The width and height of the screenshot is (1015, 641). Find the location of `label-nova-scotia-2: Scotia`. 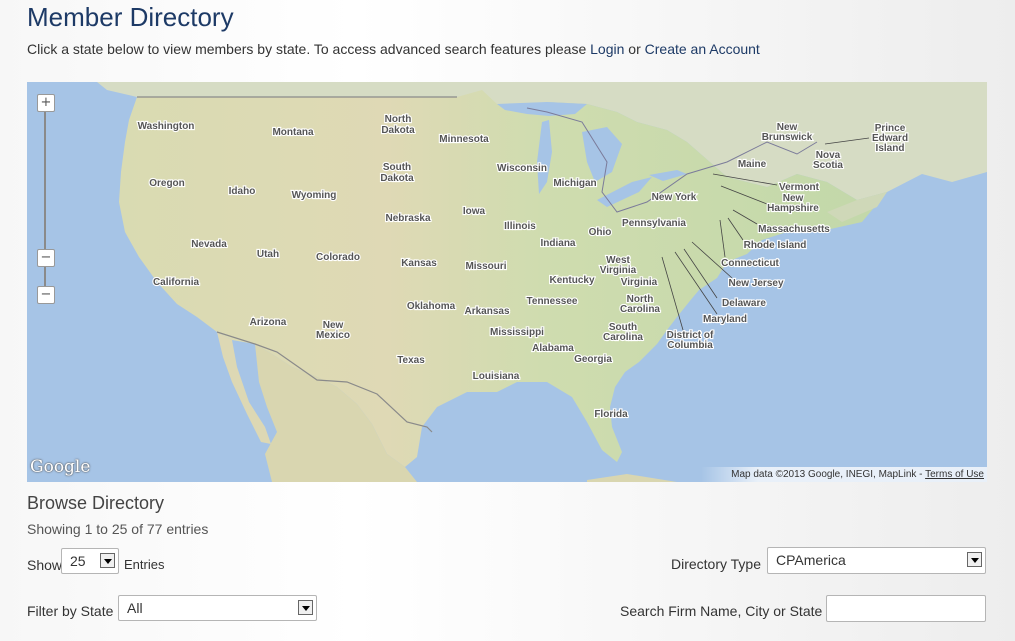

label-nova-scotia-2: Scotia is located at coordinates (828, 165).